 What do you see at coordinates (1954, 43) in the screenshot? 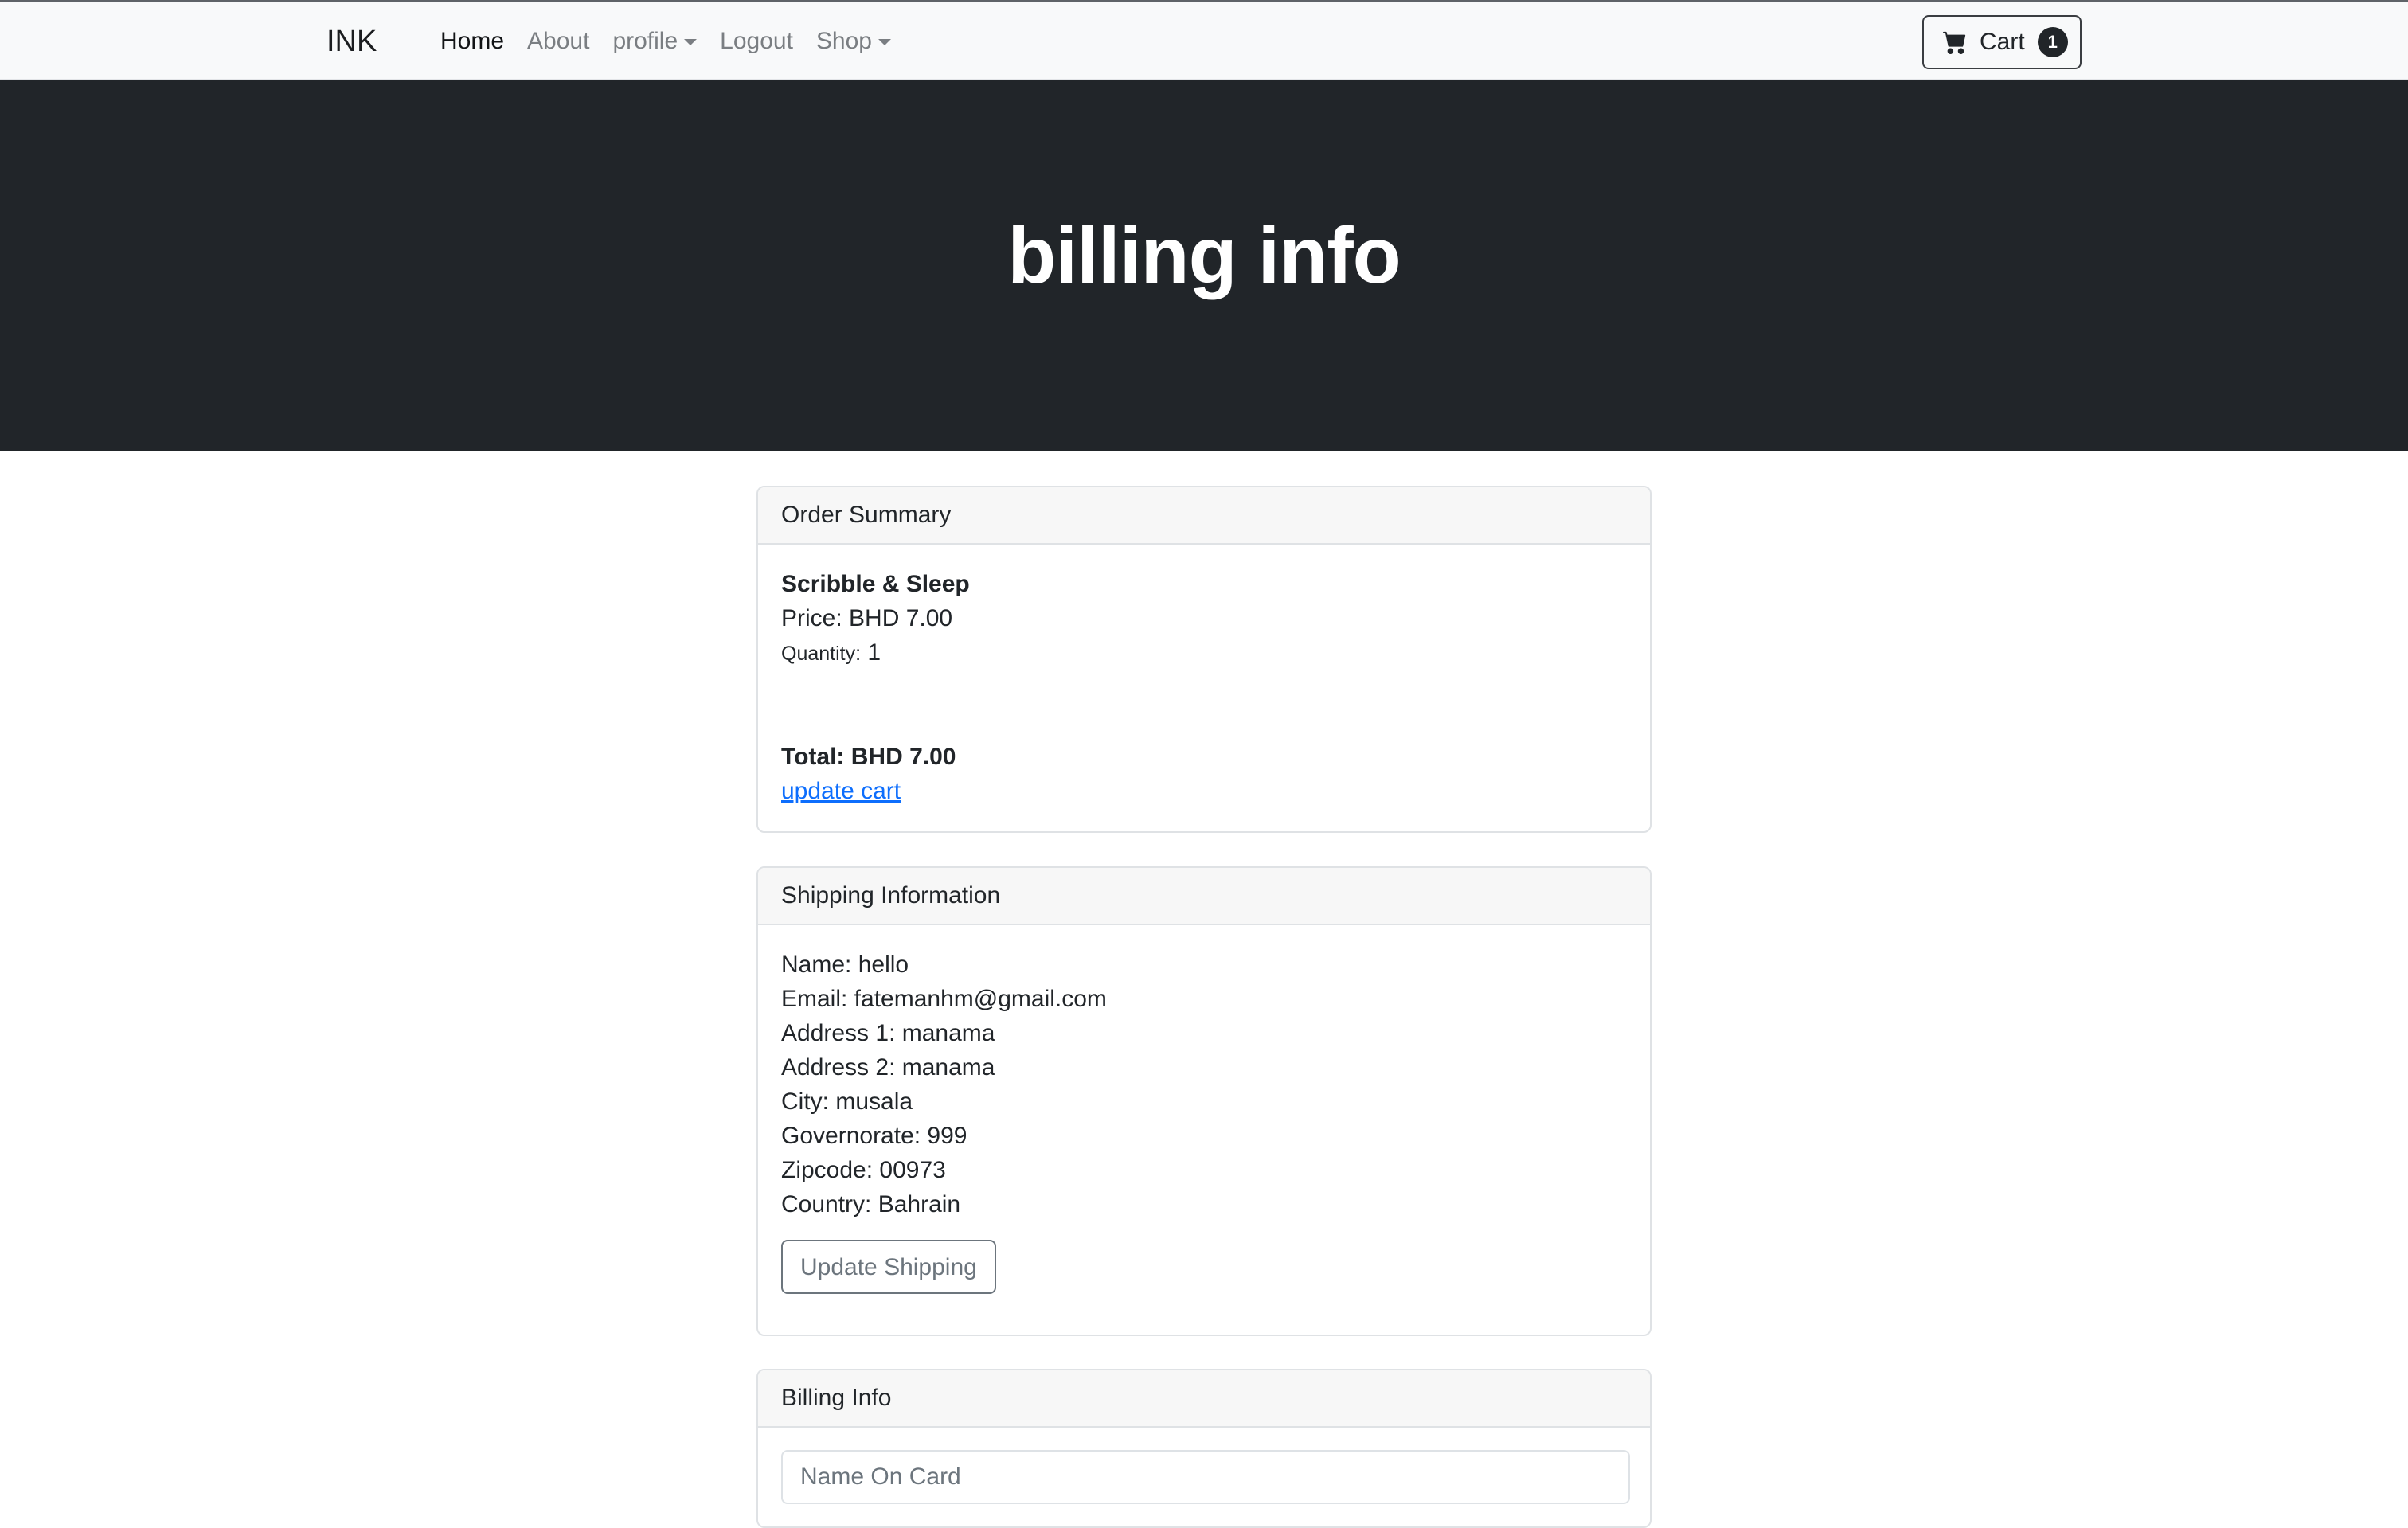
I see `cart-icon` at bounding box center [1954, 43].